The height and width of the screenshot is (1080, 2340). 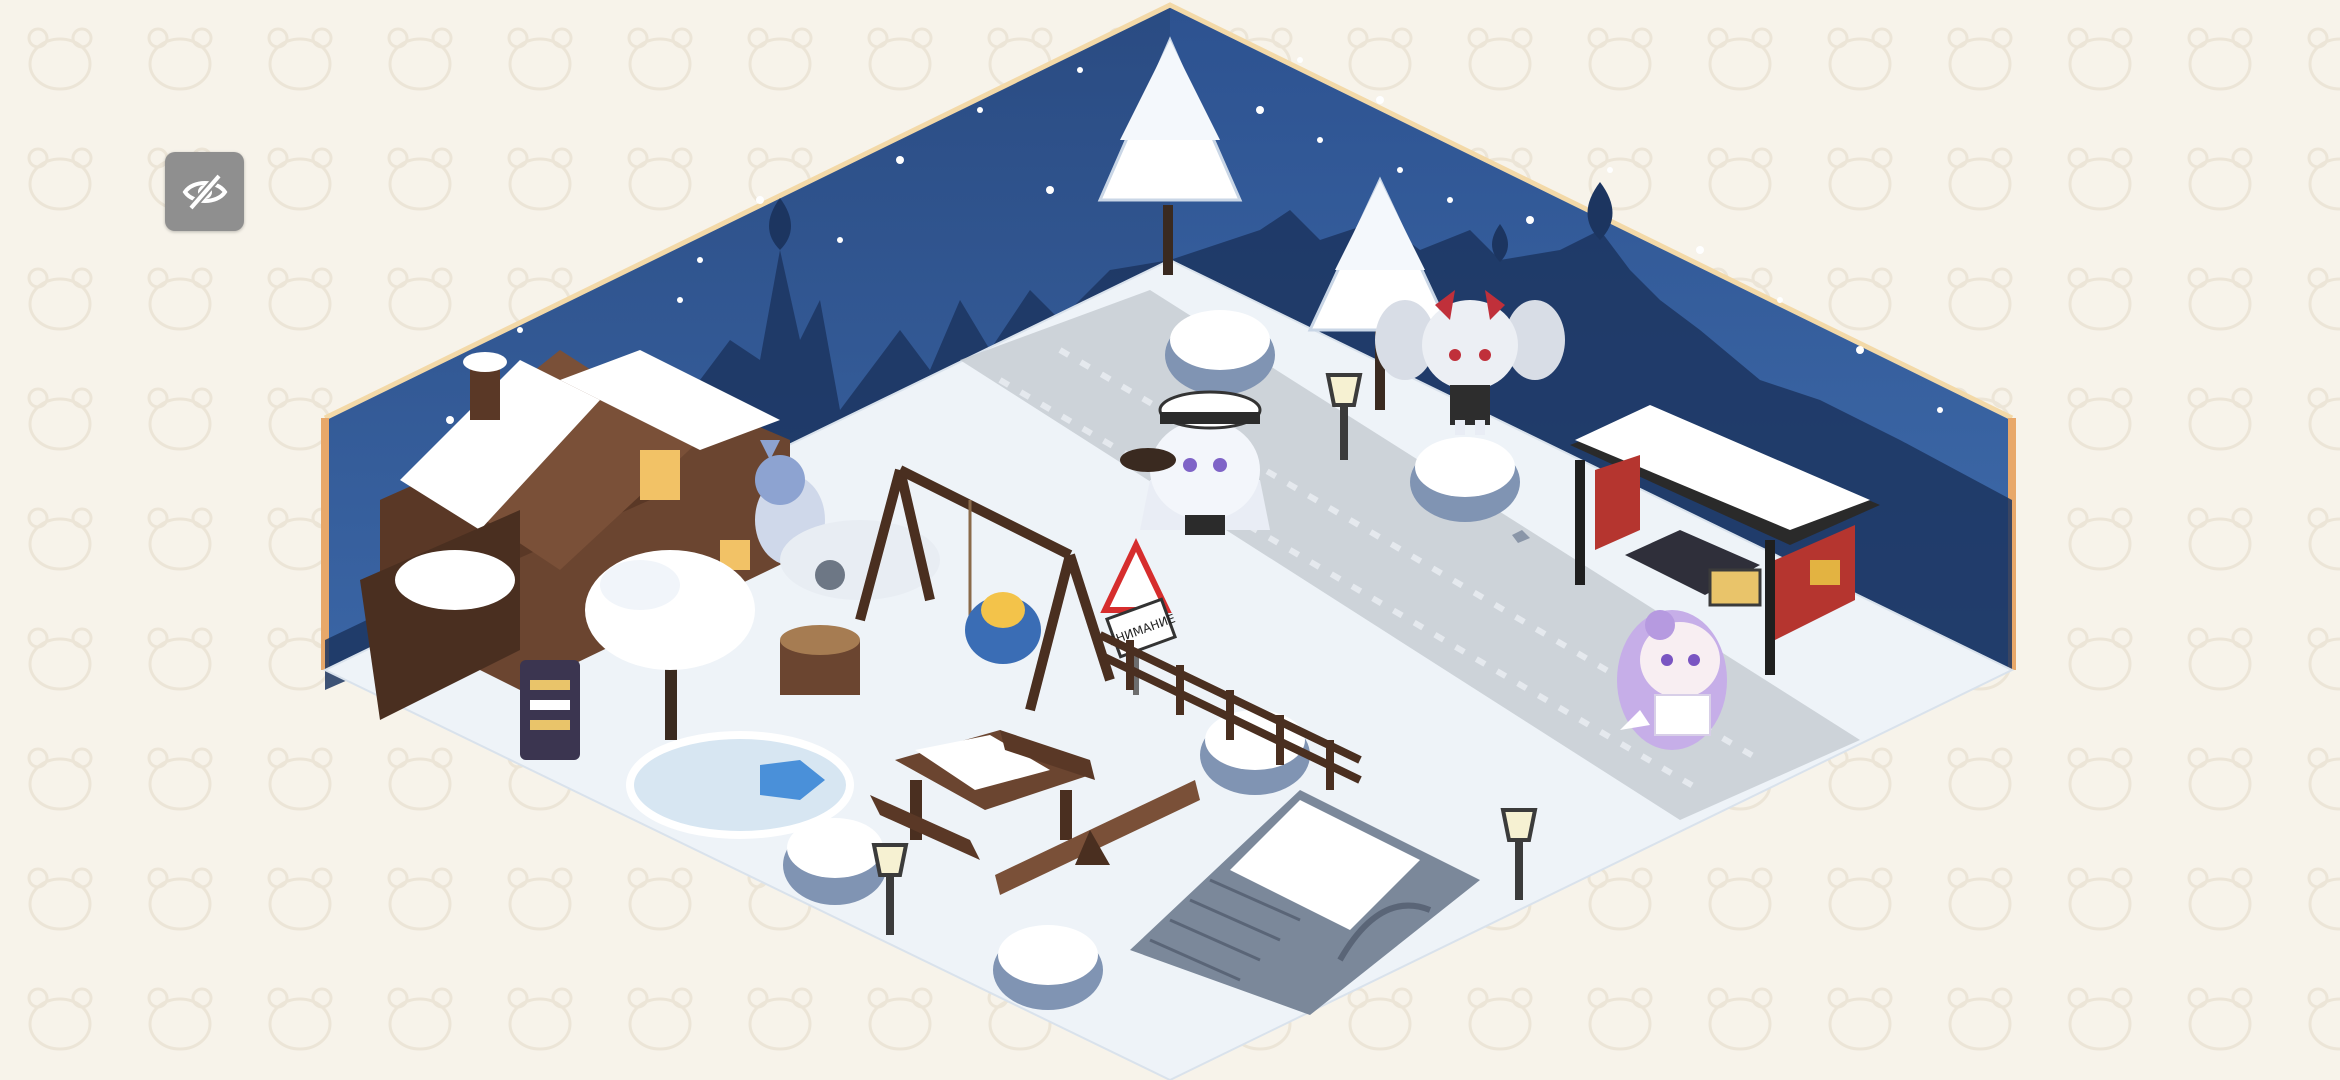 I want to click on tree-stump, so click(x=820, y=660).